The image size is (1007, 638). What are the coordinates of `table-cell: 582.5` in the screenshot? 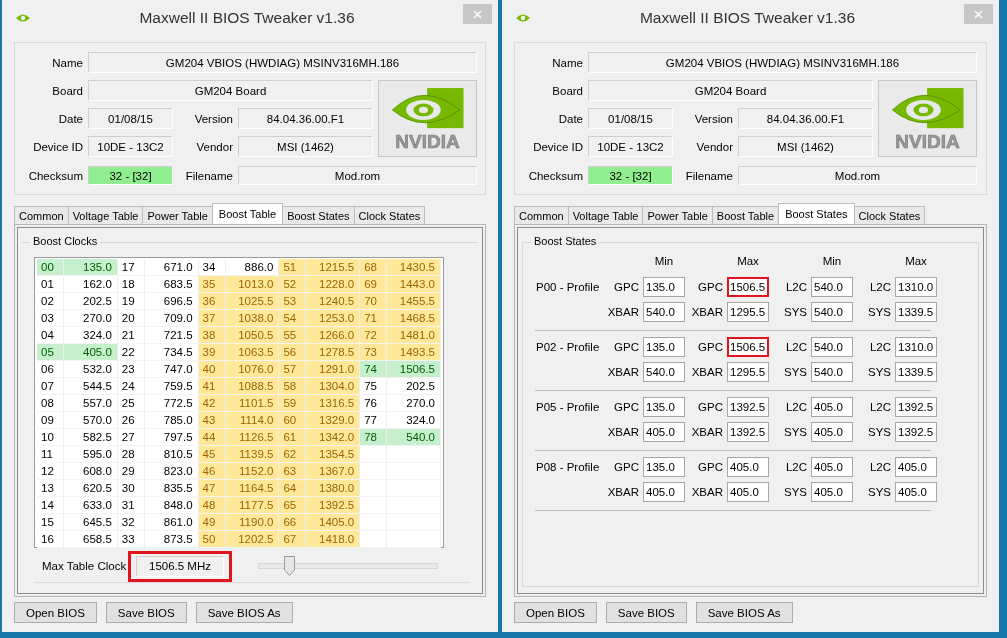 It's located at (90, 437).